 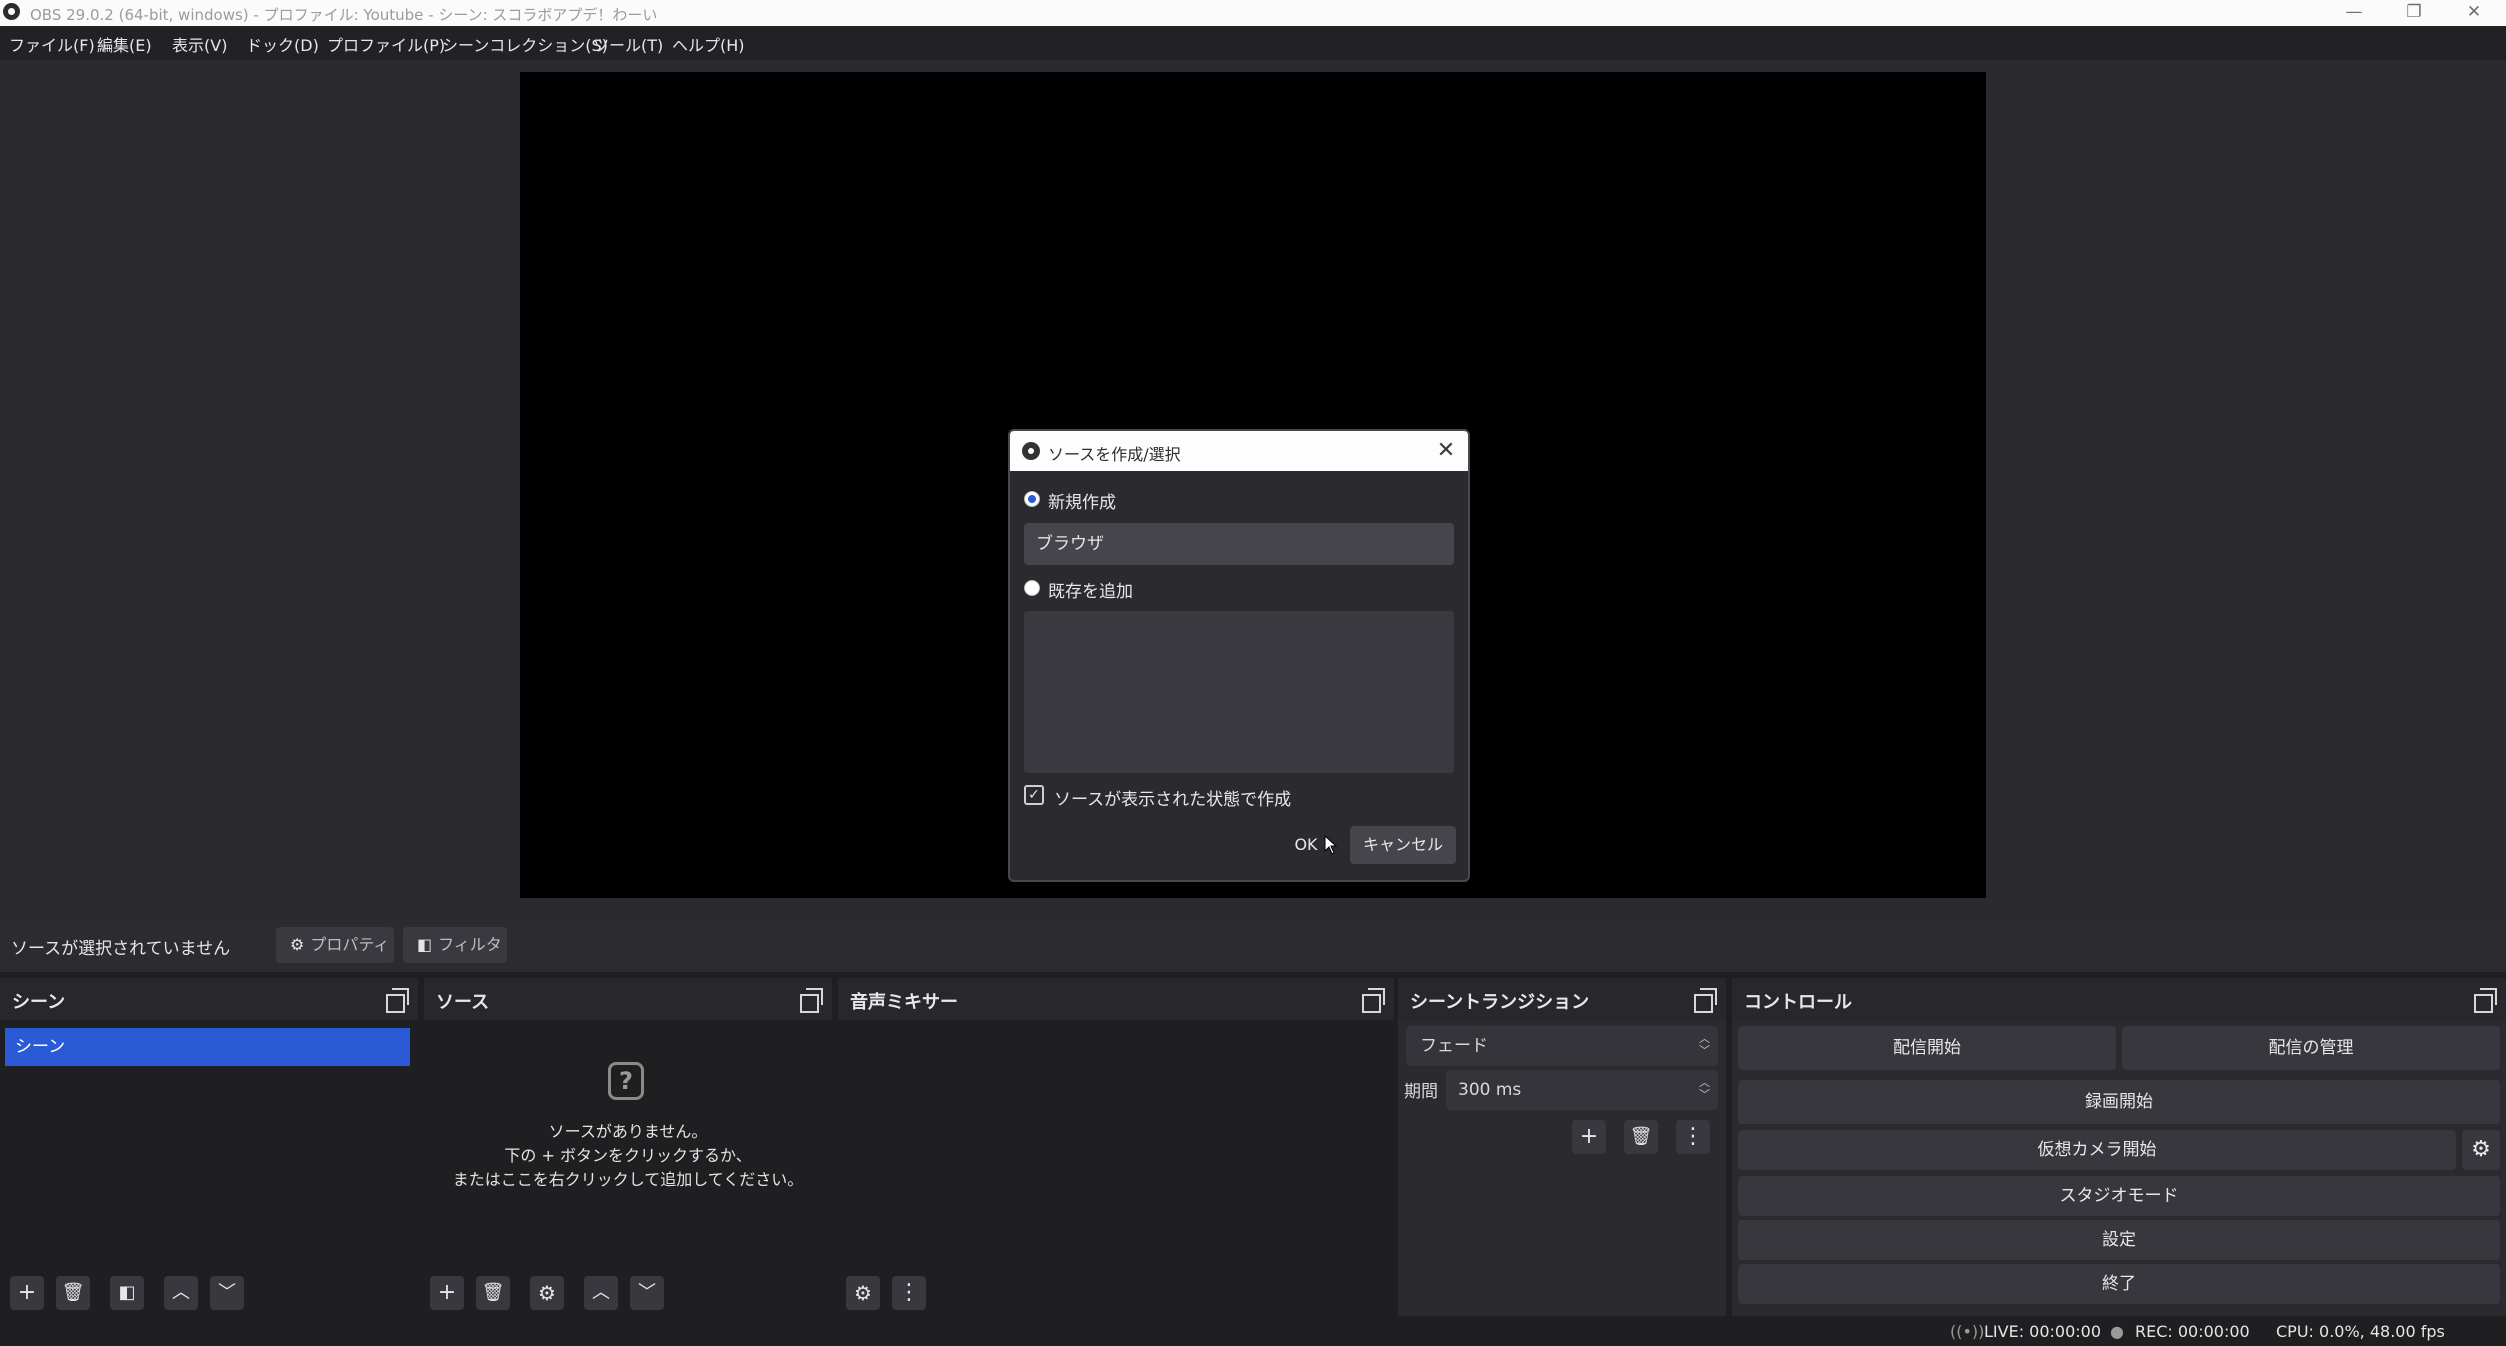 What do you see at coordinates (350, 944) in the screenshot?
I see `properties-label: プロパティ` at bounding box center [350, 944].